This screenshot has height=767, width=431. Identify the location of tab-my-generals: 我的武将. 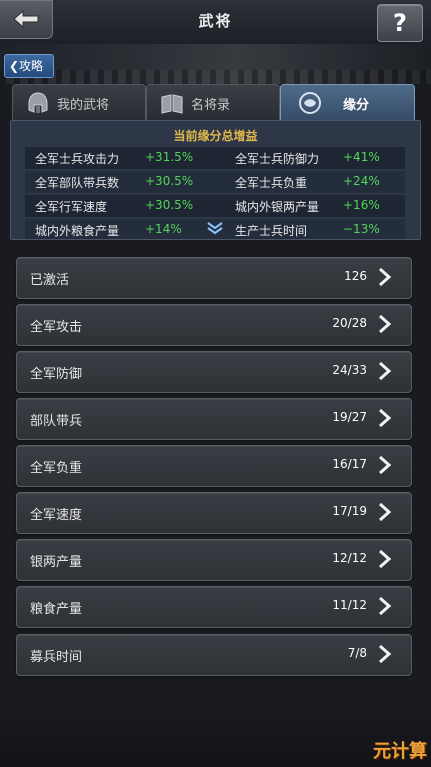
(79, 102).